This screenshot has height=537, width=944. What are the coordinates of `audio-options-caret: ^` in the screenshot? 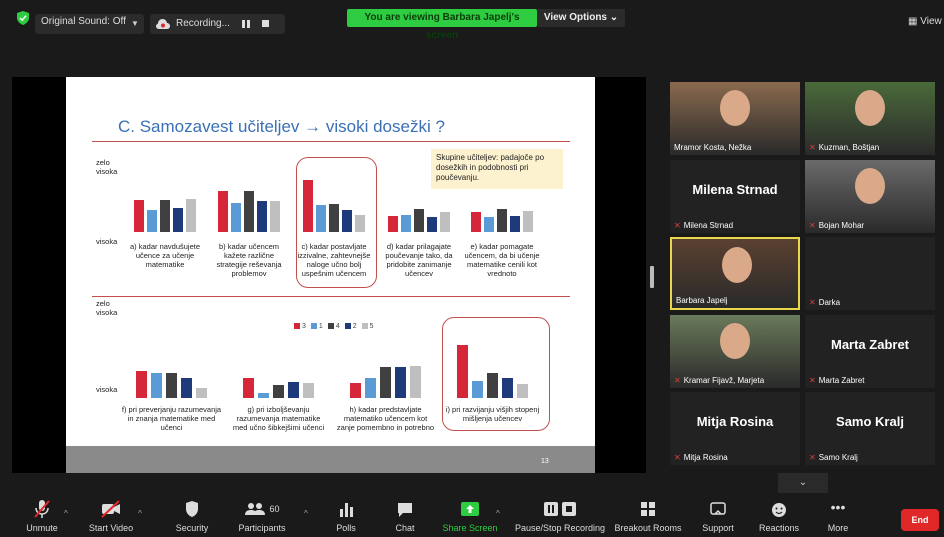 It's located at (66, 513).